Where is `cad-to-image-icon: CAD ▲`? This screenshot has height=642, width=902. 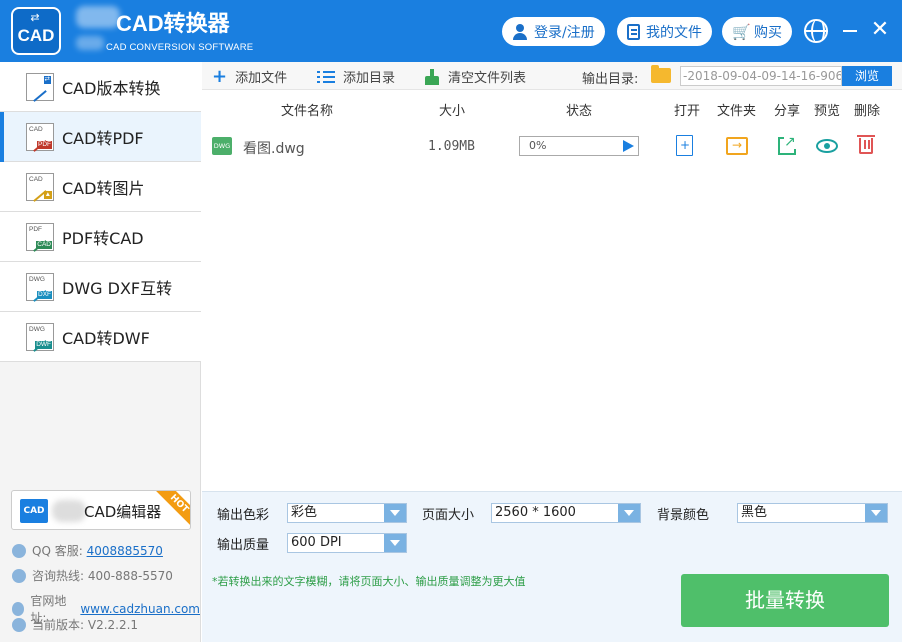
cad-to-image-icon: CAD ▲ is located at coordinates (40, 187).